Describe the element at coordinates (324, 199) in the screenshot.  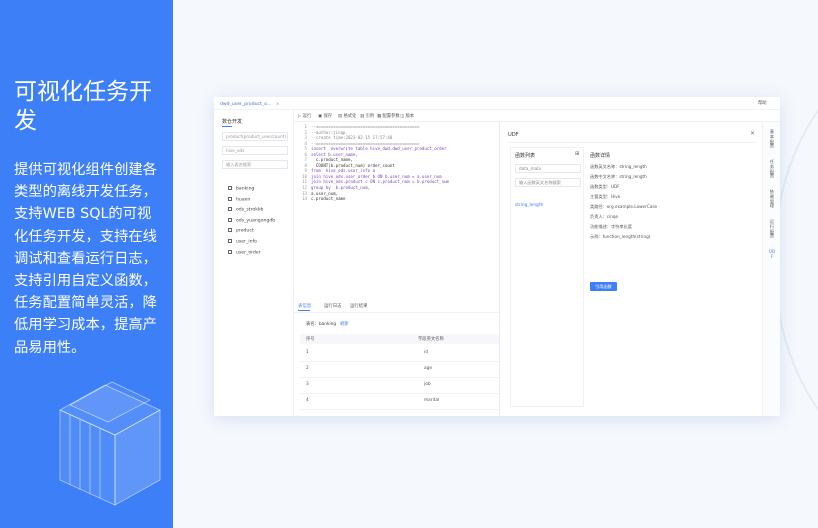
I see `code-line: 14 c.product_name` at that location.